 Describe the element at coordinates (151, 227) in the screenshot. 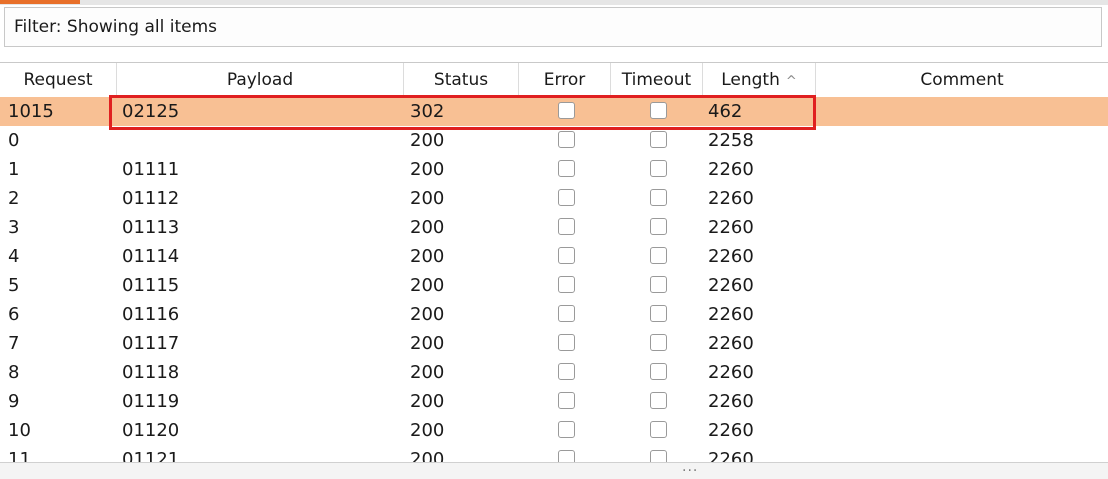

I see `cell-payload: 01113` at that location.